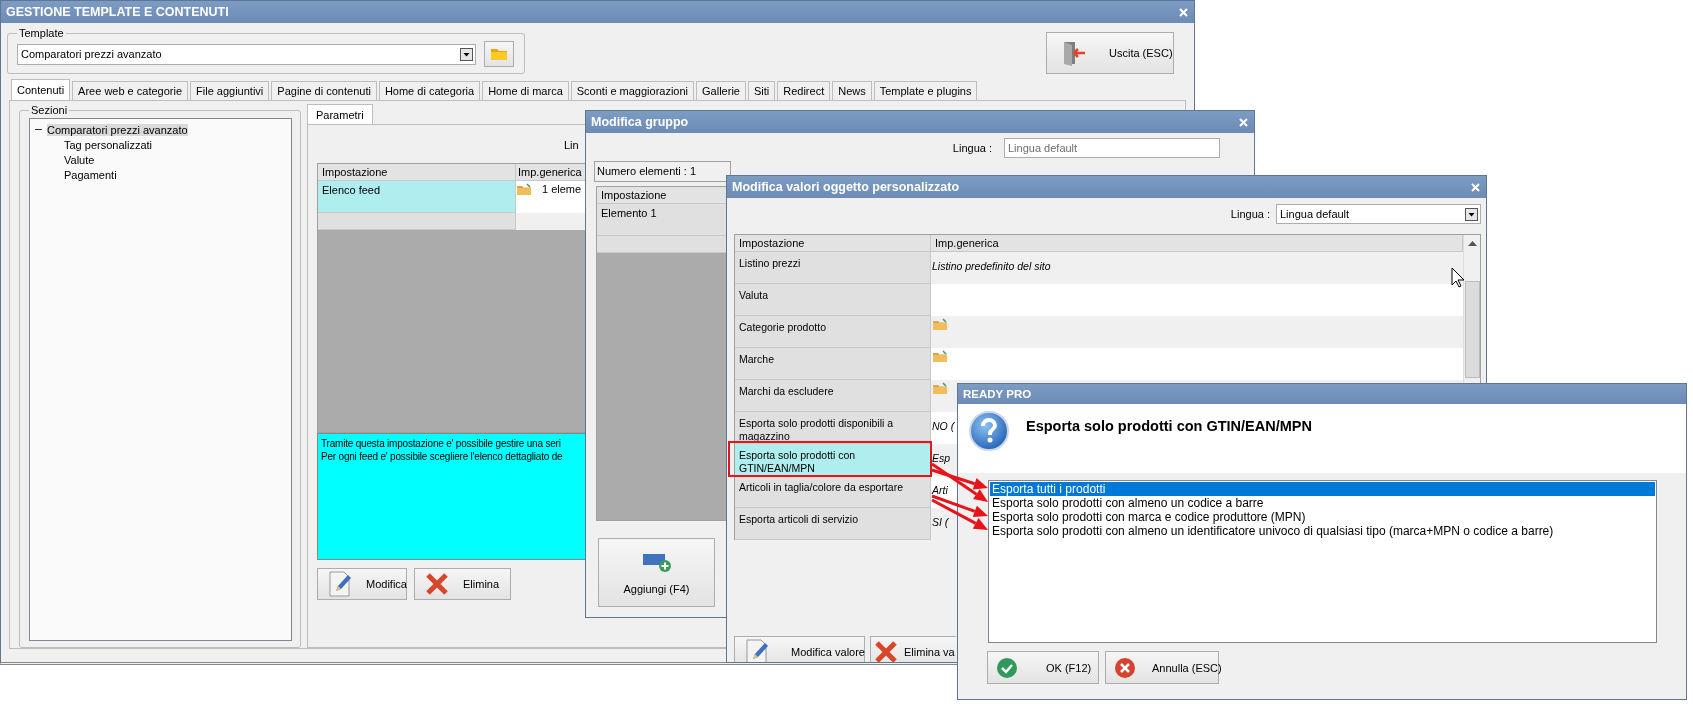  What do you see at coordinates (1322, 503) in the screenshot?
I see `list-option: Esporta solo prodotti con almeno un codice a barre` at bounding box center [1322, 503].